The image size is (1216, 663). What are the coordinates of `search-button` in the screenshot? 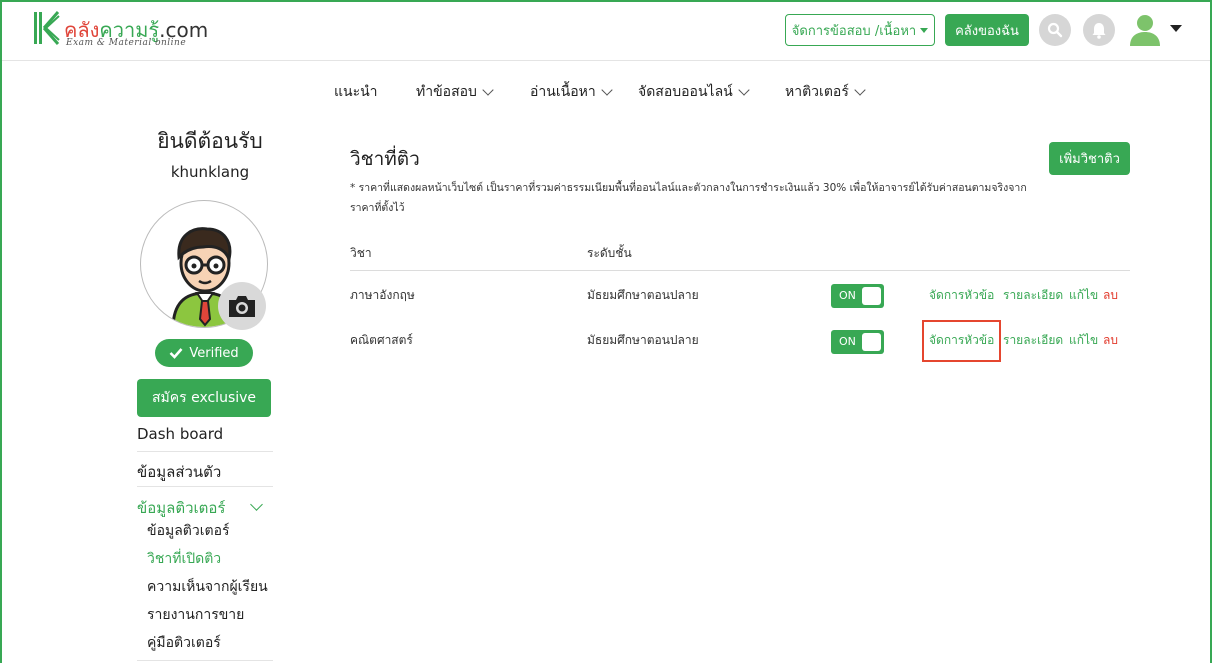 It's located at (1055, 30).